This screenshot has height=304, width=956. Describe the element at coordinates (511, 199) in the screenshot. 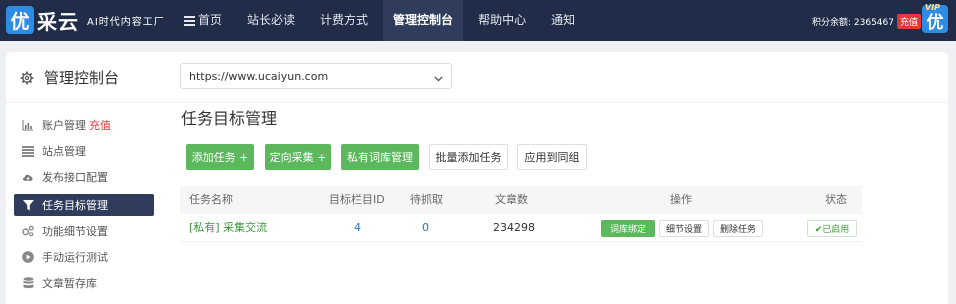

I see `col-article-count: 文章数` at that location.